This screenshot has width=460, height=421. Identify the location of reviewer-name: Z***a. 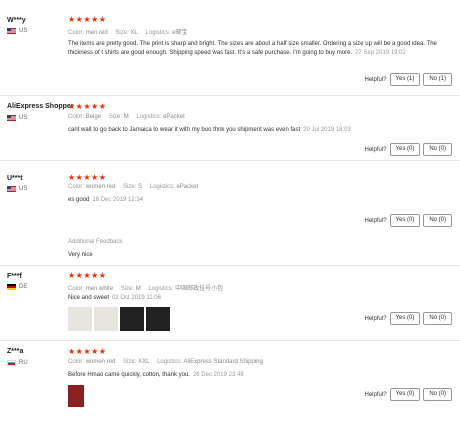
(15, 351).